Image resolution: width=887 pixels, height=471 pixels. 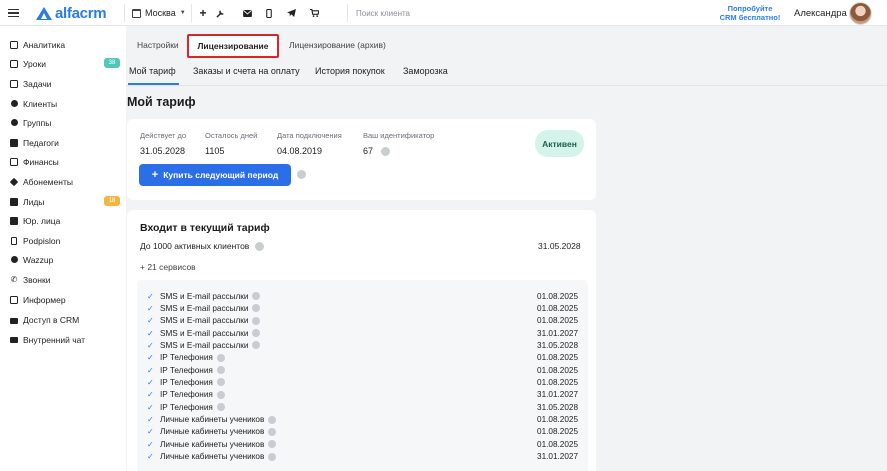 What do you see at coordinates (337, 45) in the screenshot?
I see `tab-licensing-archive: Лицензирование (архив)` at bounding box center [337, 45].